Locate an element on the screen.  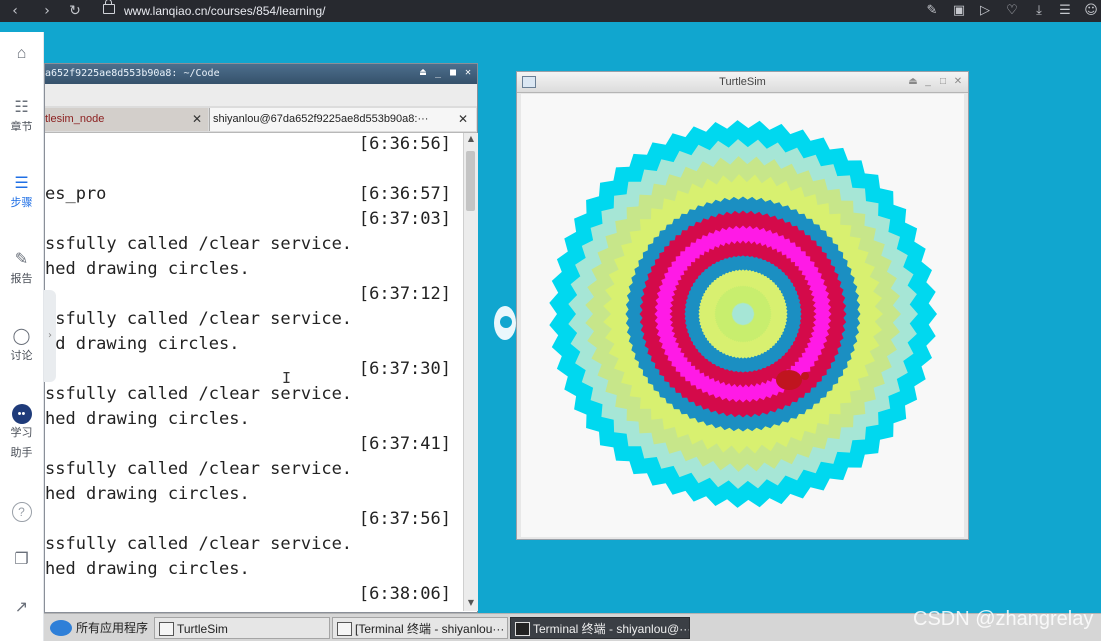
camera-icon: ▣ is located at coordinates (959, 11).